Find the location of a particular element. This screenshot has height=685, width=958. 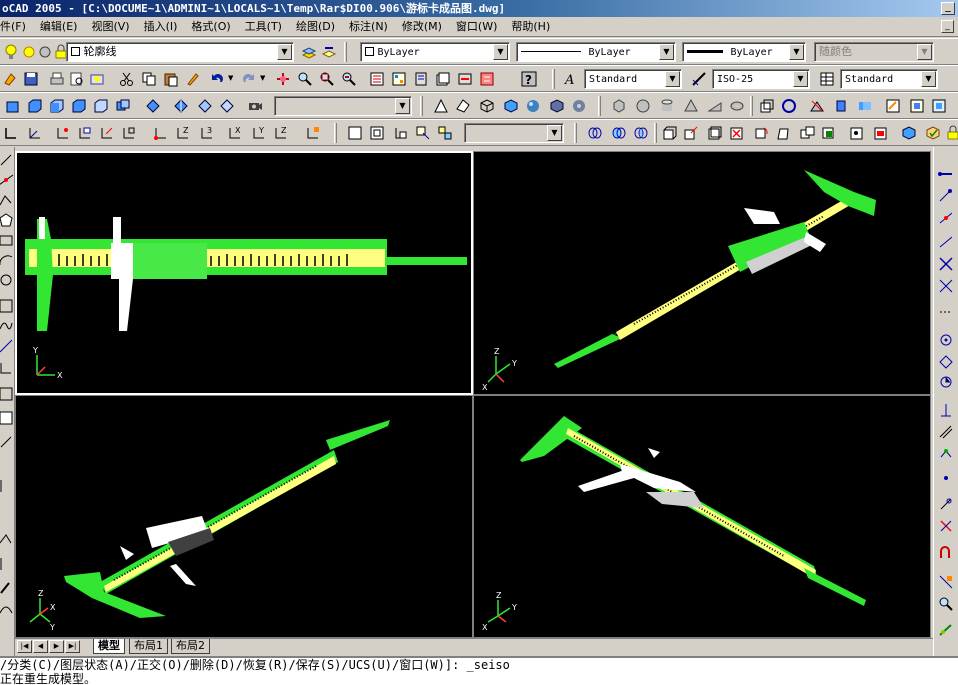

hatch-icon is located at coordinates (7, 442).